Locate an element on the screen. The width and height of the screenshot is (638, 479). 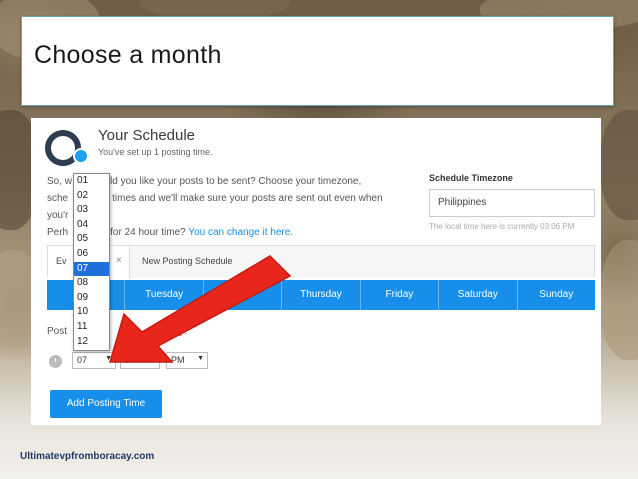
ampm-select: PM ▼ is located at coordinates (187, 360).